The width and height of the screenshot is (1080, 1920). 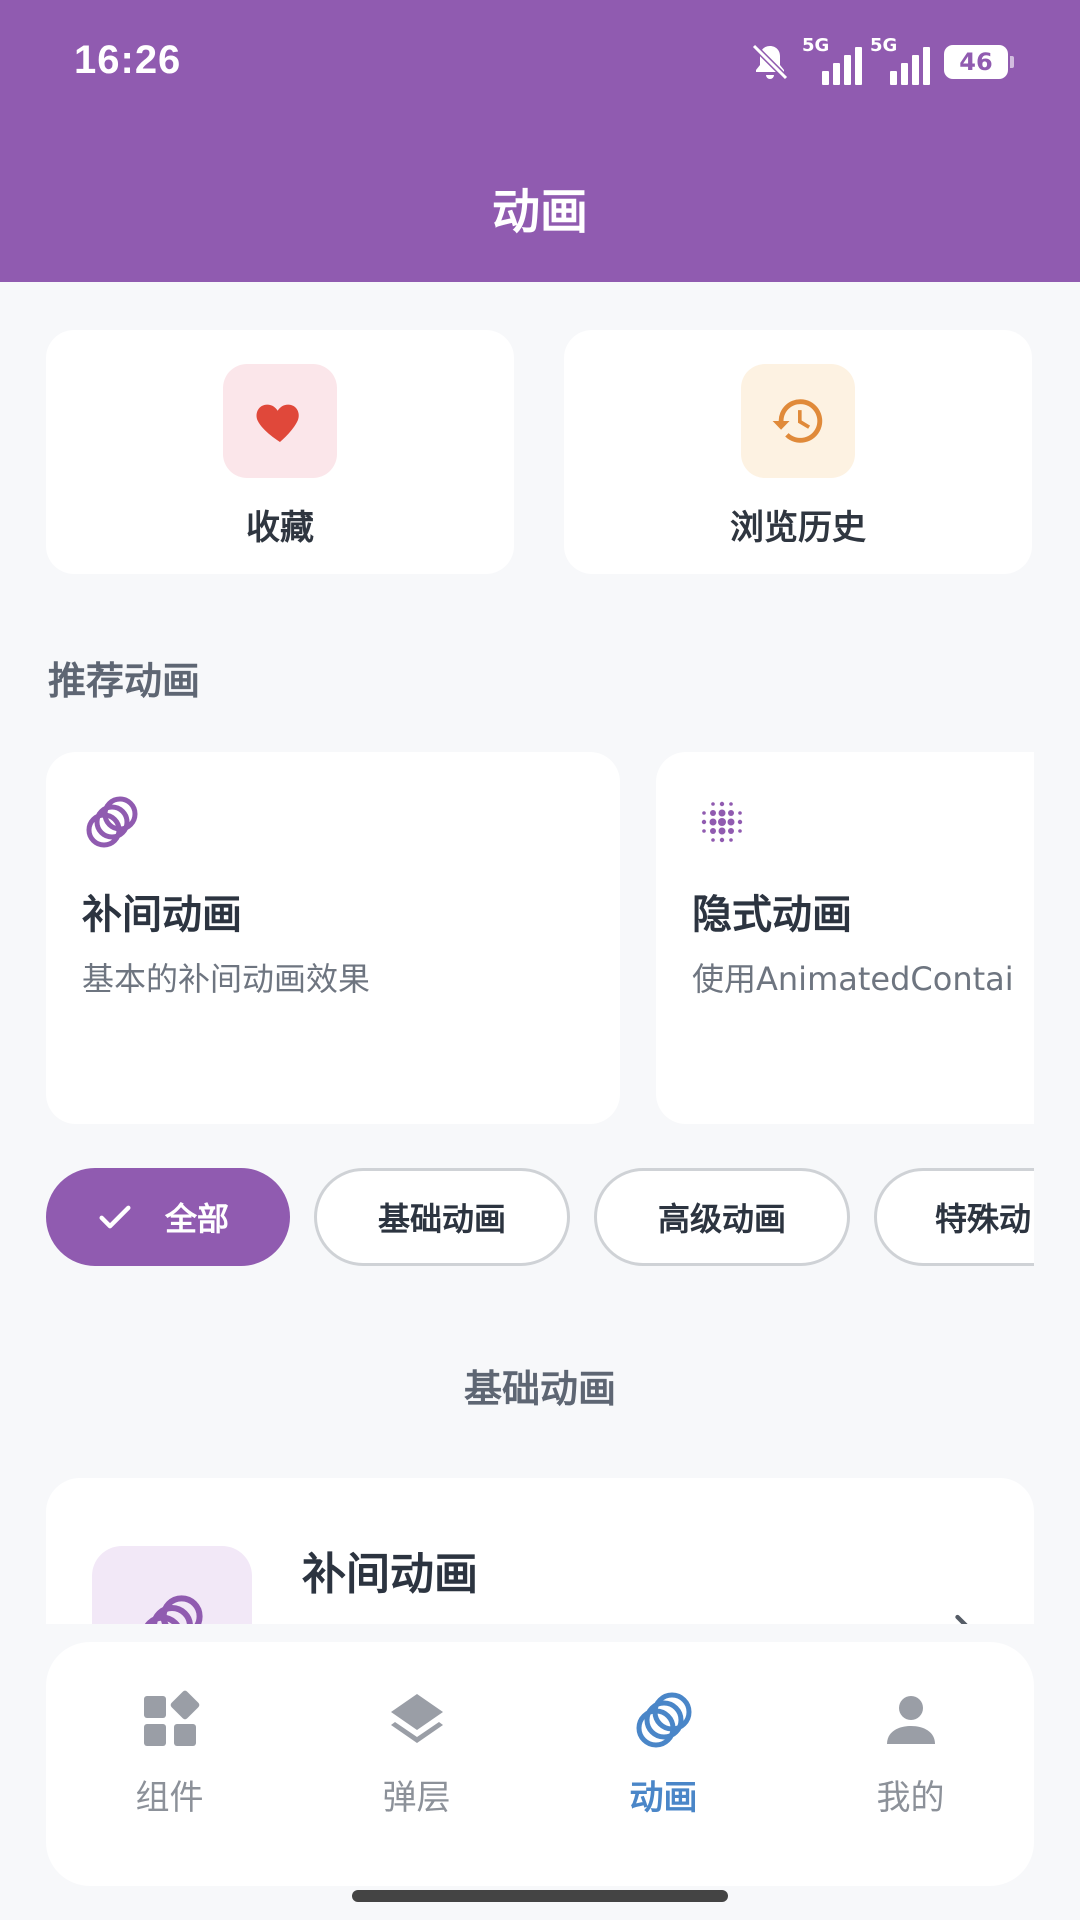 I want to click on filter-chips: 全部 基础动画 高级动画 特殊动, so click(x=517, y=1218).